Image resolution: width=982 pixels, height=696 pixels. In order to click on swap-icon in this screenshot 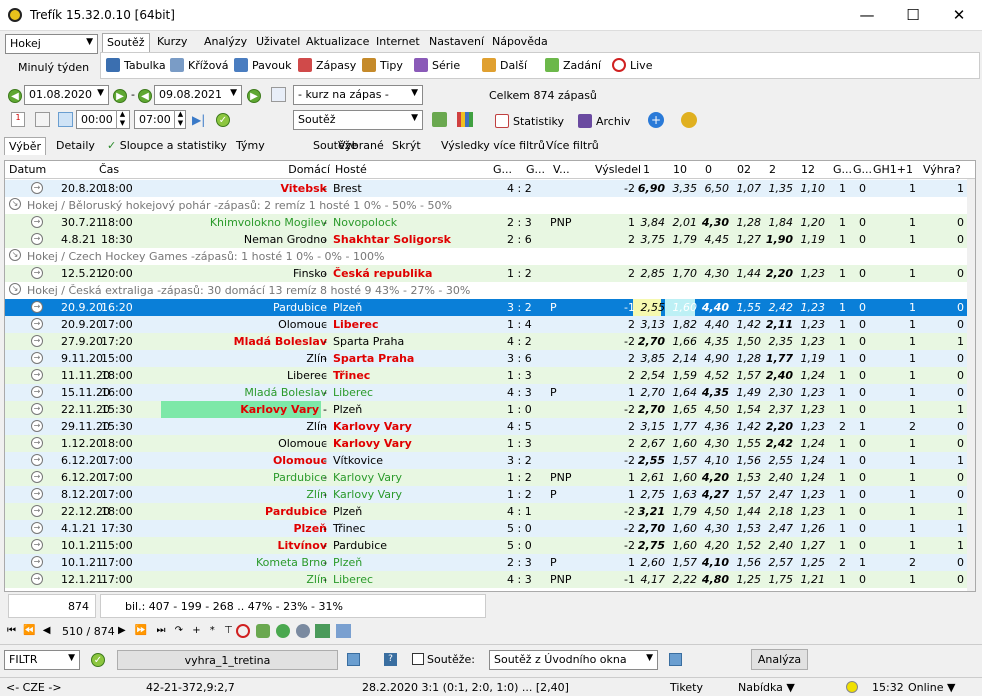, I will do `click(278, 94)`.